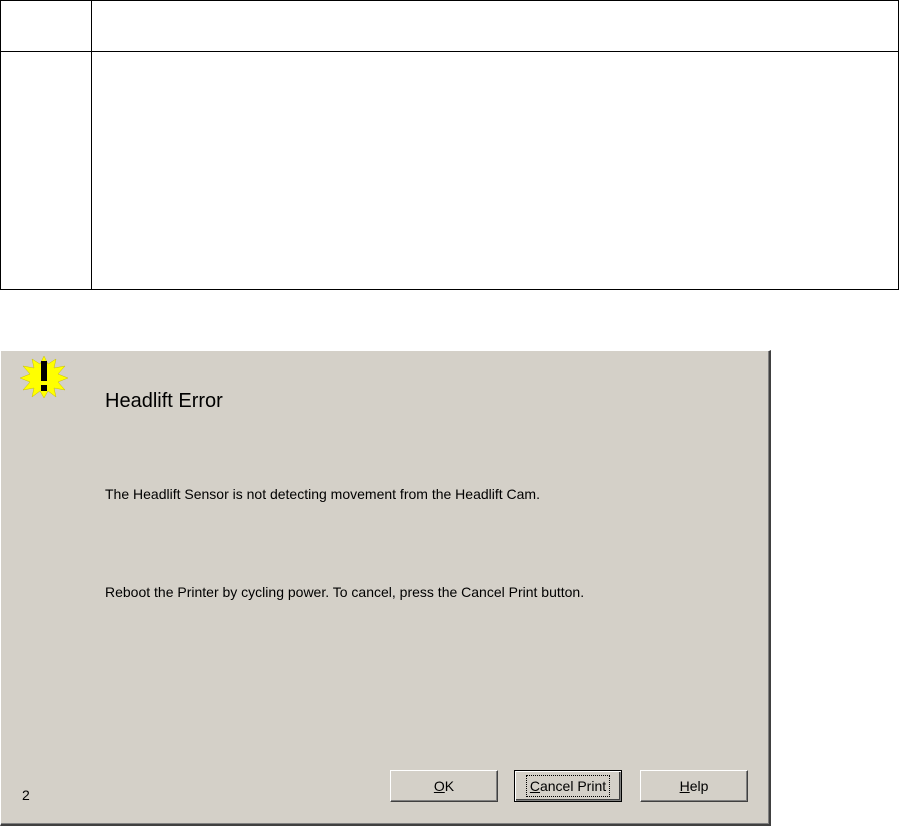 This screenshot has width=901, height=826. I want to click on cancel-print-button-label: Cancel Print, so click(568, 786).